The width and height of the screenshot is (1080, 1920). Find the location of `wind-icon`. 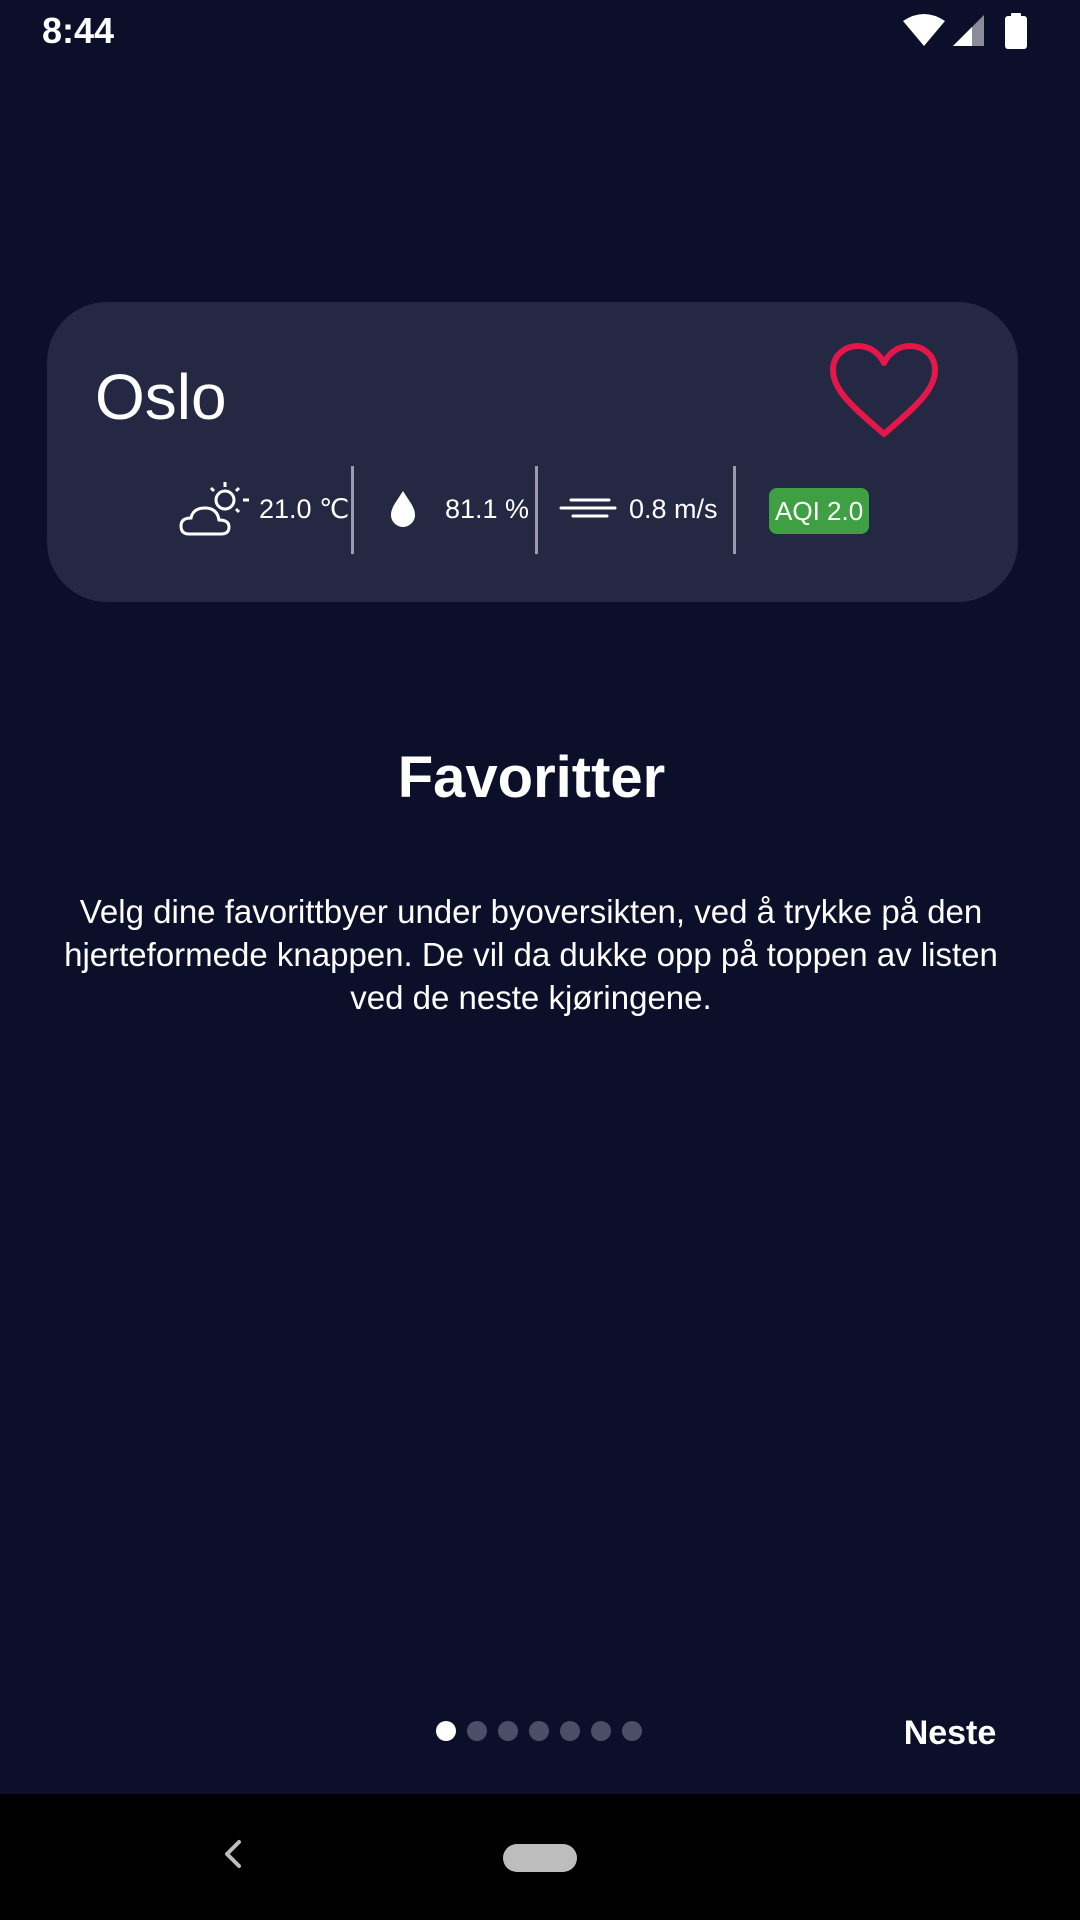

wind-icon is located at coordinates (588, 508).